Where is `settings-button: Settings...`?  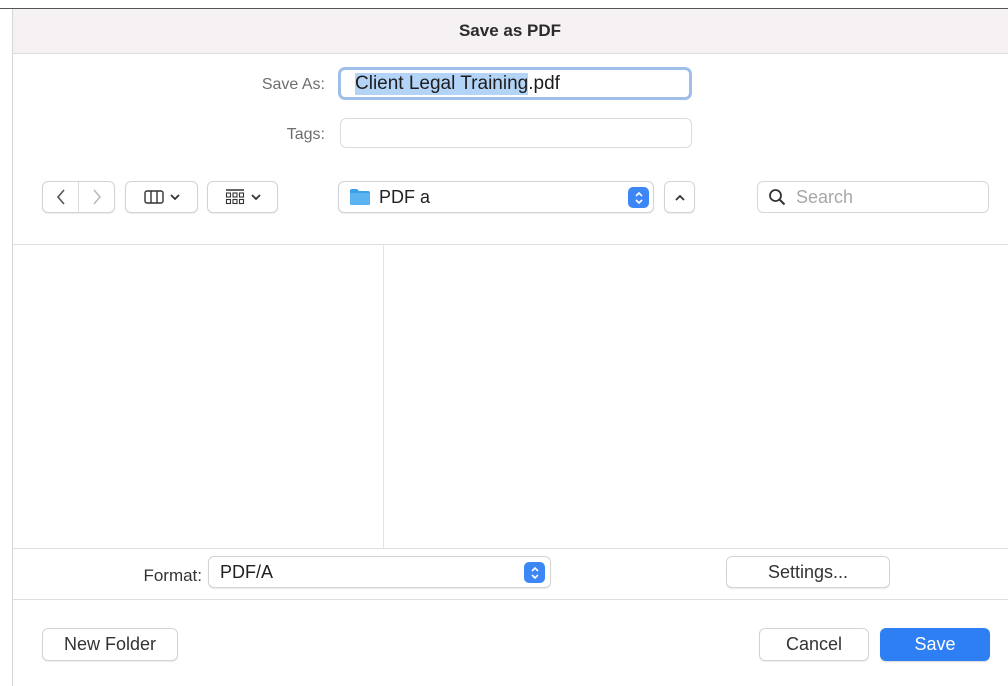 settings-button: Settings... is located at coordinates (808, 572).